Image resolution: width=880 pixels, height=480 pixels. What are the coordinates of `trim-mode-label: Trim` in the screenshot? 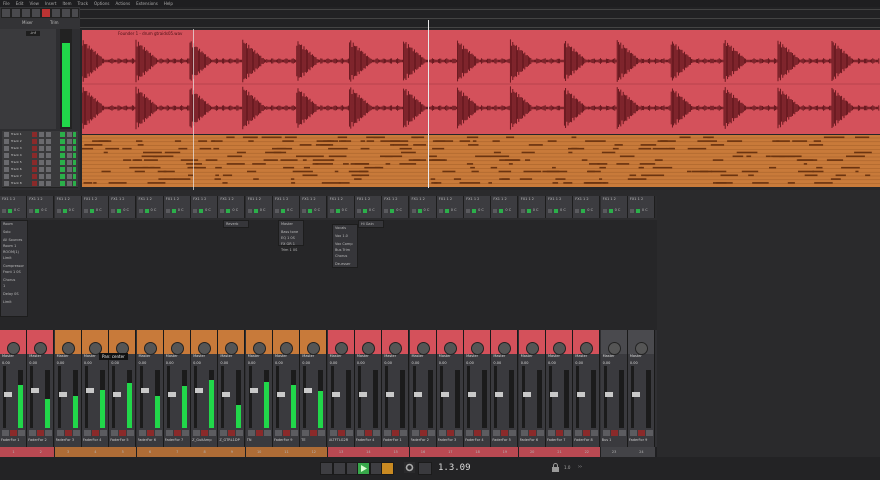 It's located at (54, 22).